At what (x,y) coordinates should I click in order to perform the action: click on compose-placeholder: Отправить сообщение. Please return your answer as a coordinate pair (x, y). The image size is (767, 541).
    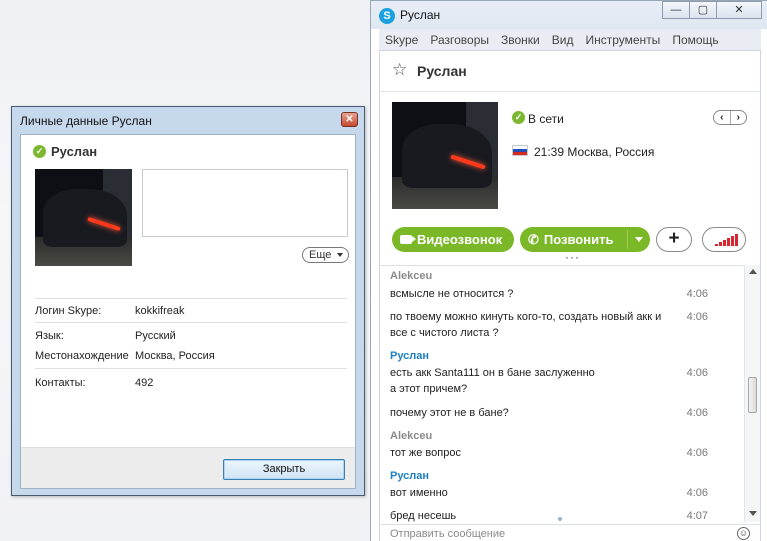
    Looking at the image, I should click on (447, 534).